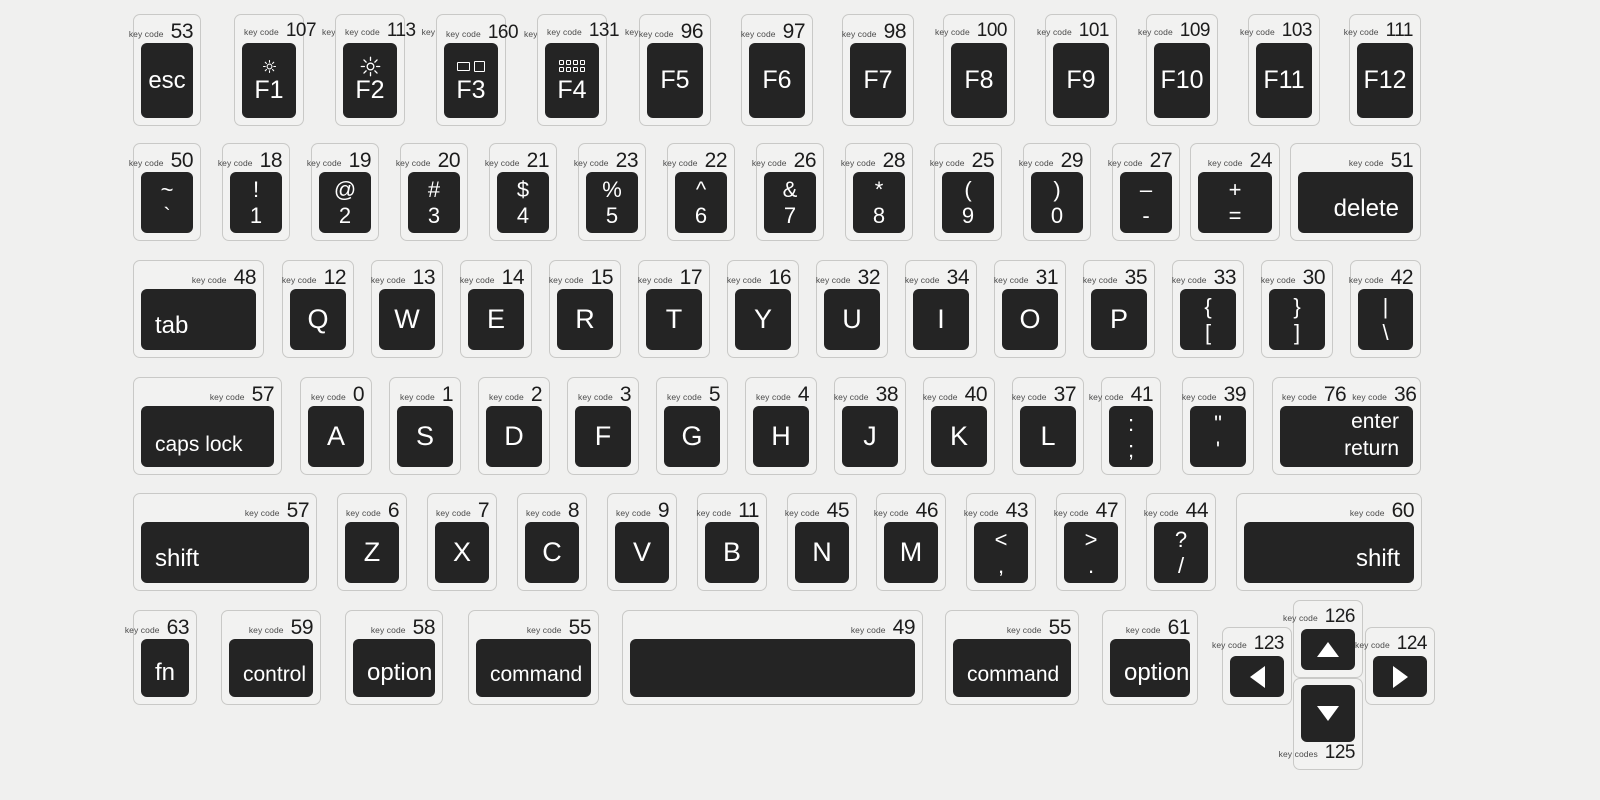 The image size is (1600, 800). I want to click on key-cap-k: K, so click(959, 436).